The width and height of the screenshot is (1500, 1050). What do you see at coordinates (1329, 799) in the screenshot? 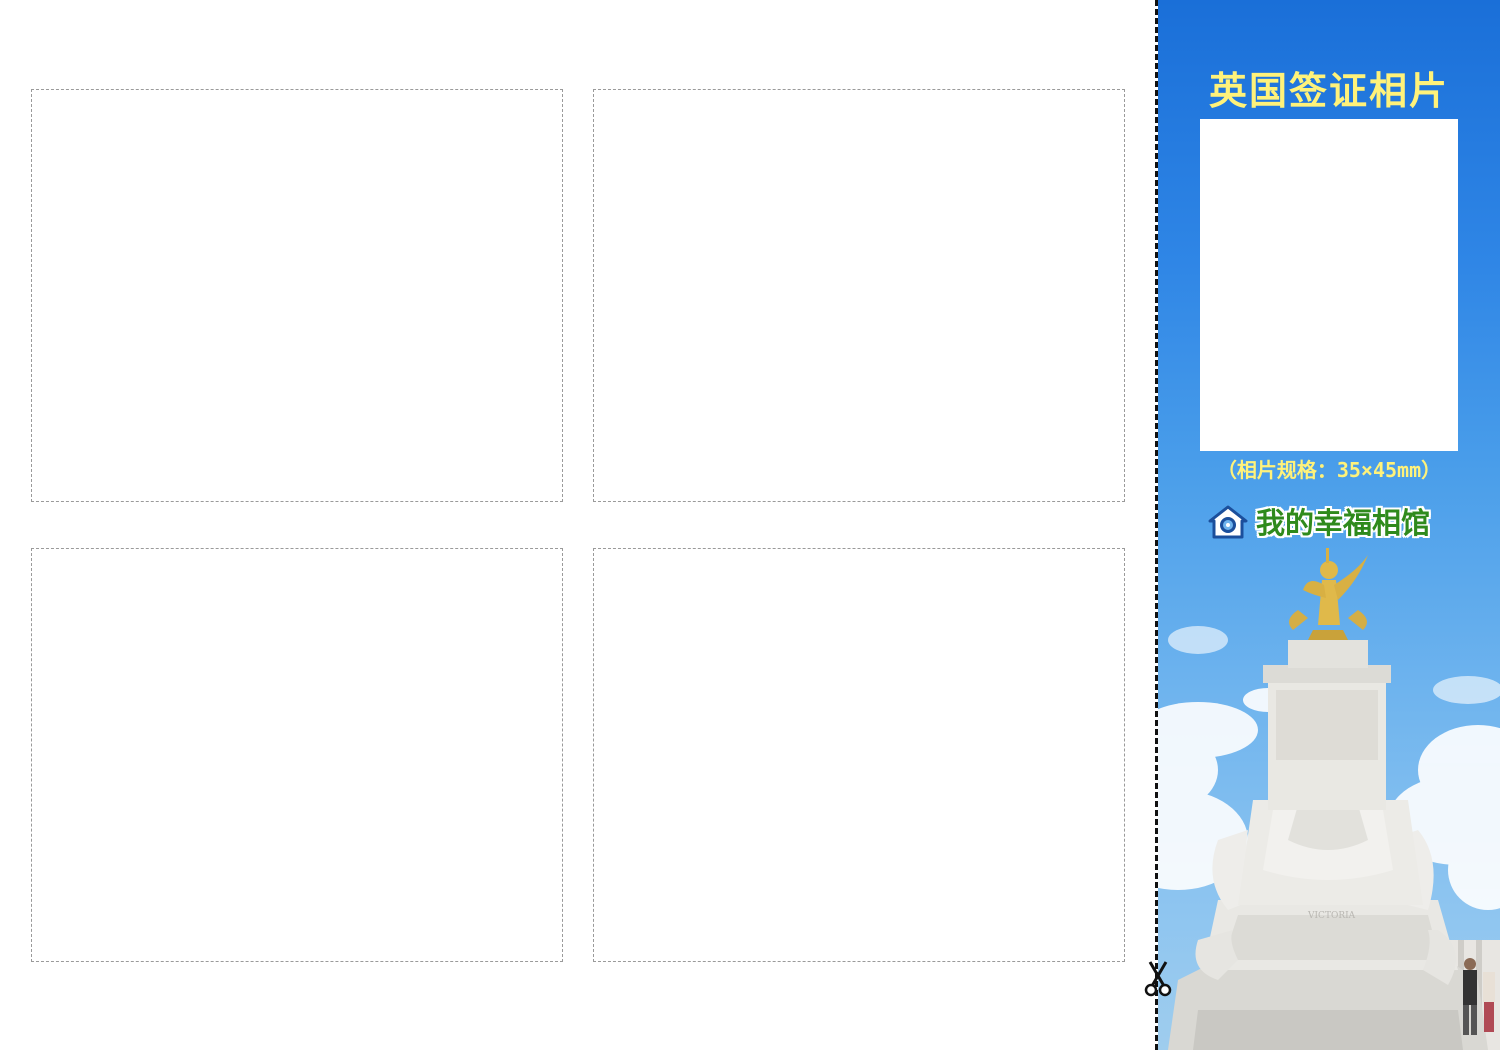
I see `monument-photo: VICTORIA` at bounding box center [1329, 799].